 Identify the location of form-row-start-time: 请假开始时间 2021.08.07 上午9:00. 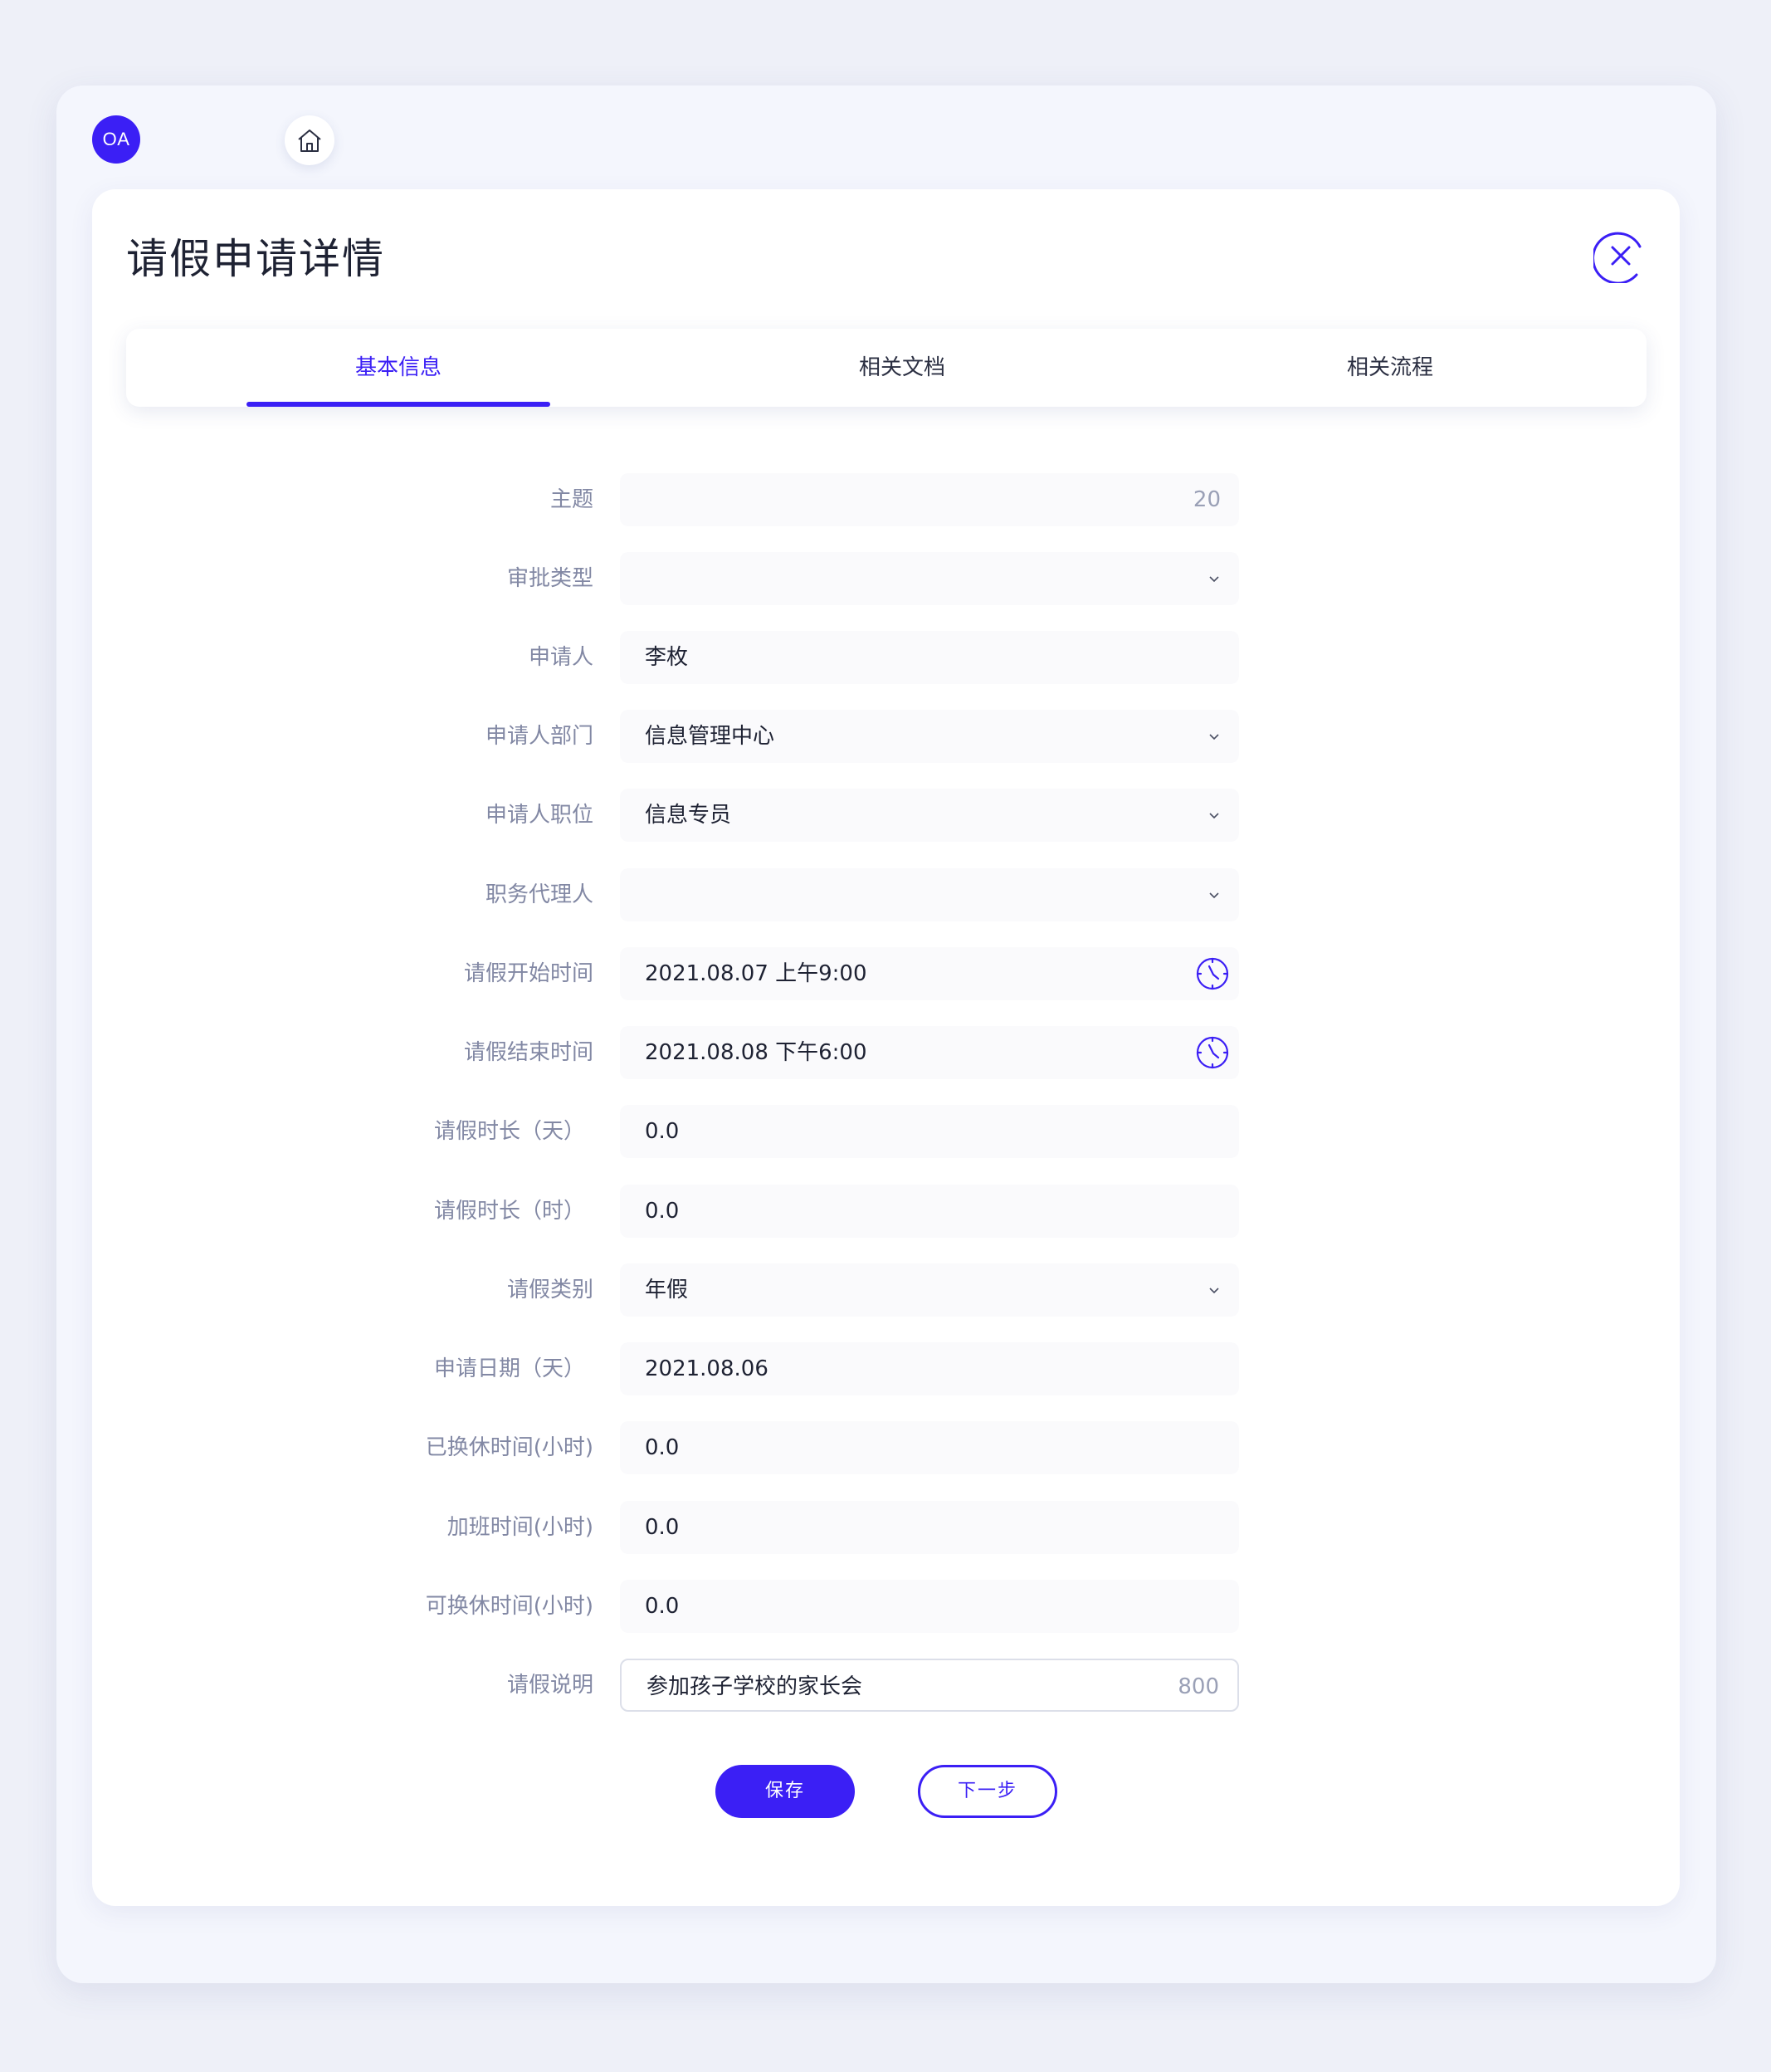
(885, 974).